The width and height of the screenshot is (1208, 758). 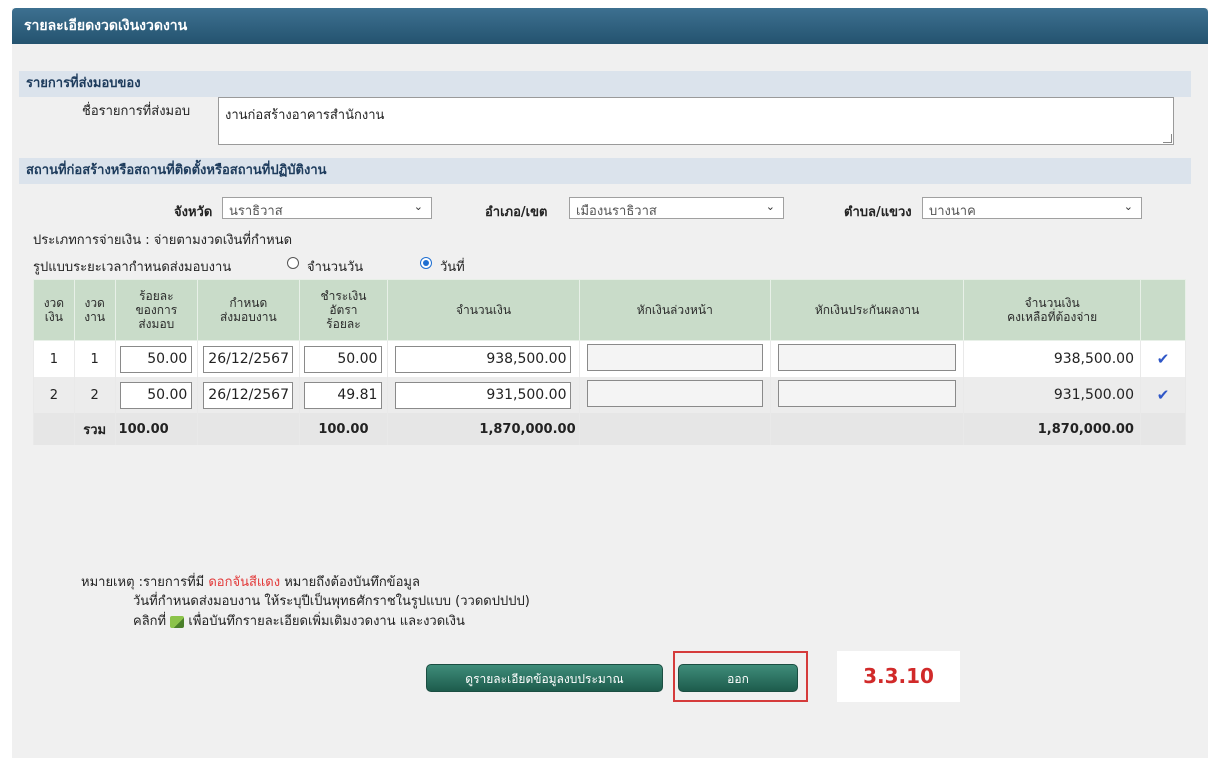 I want to click on schedule-type-label: รูปแบบระยะเวลากำหนดส่งมอบงาน, so click(x=132, y=267).